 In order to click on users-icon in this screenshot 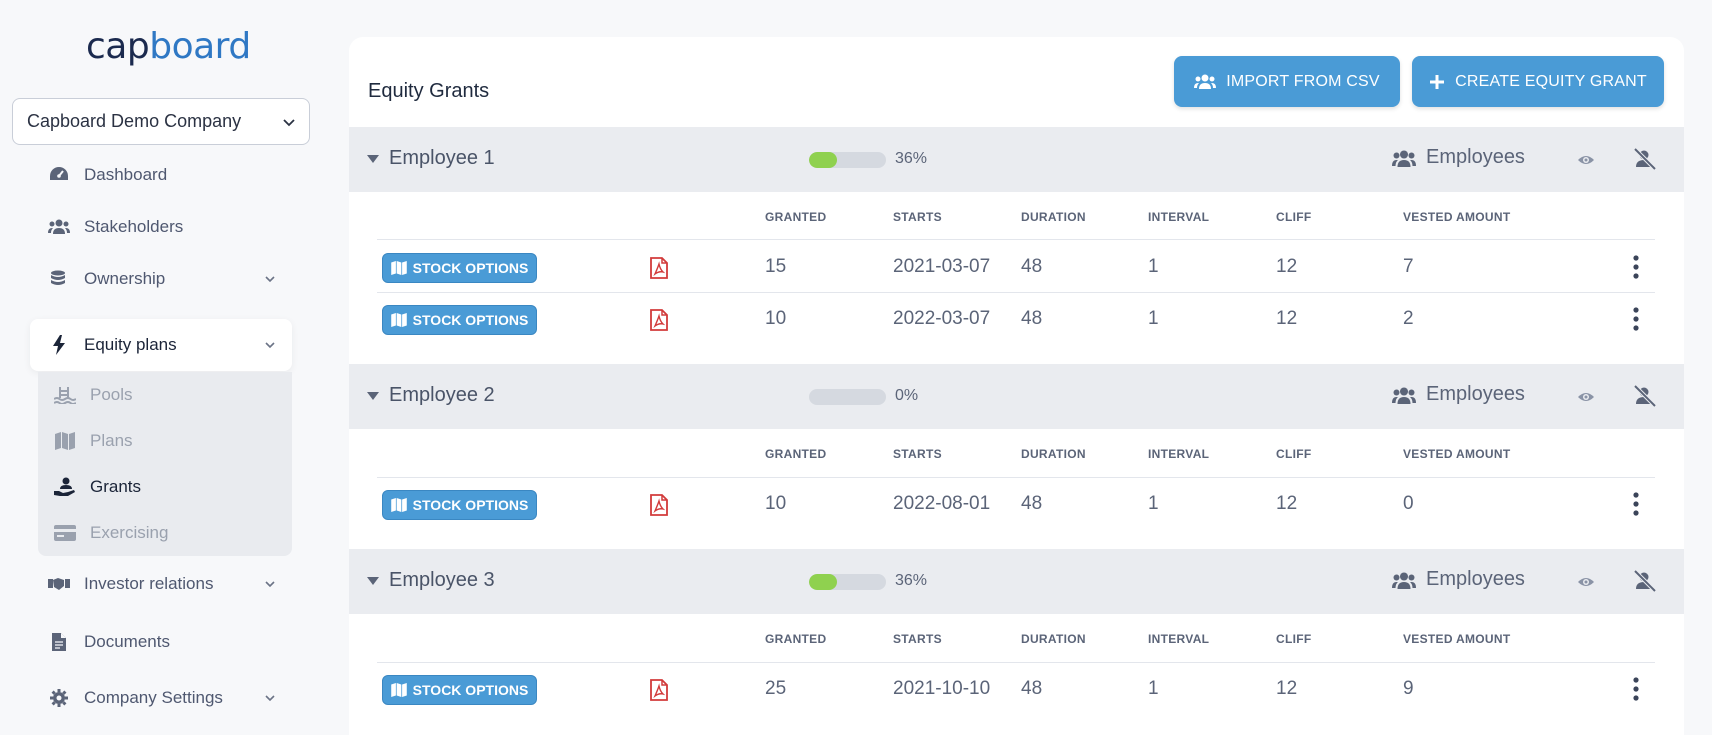, I will do `click(1205, 81)`.